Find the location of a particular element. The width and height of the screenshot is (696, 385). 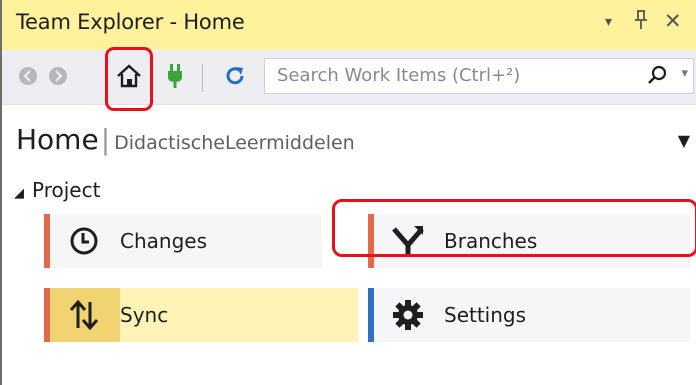

tile-label: Changes is located at coordinates (163, 241).